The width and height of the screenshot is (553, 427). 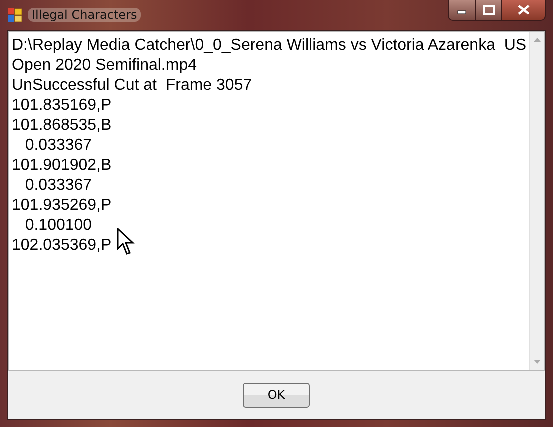 I want to click on close-button, so click(x=523, y=10).